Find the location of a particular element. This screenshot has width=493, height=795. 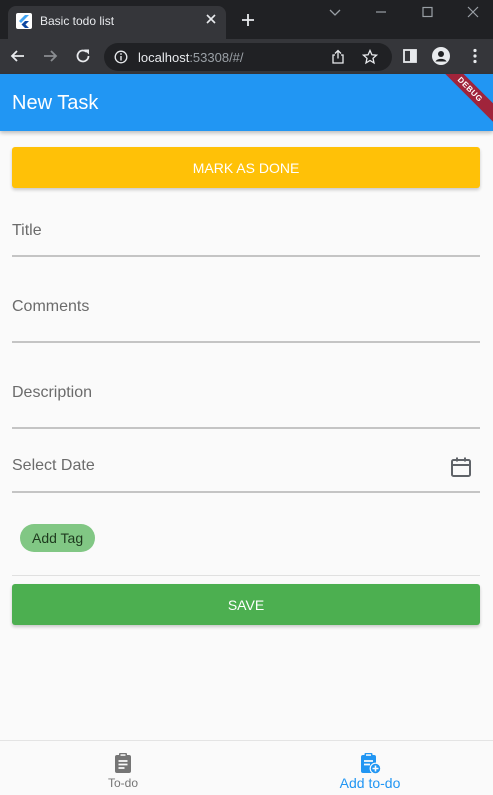

browser-tab-strip: Basic todo list is located at coordinates (246, 19).